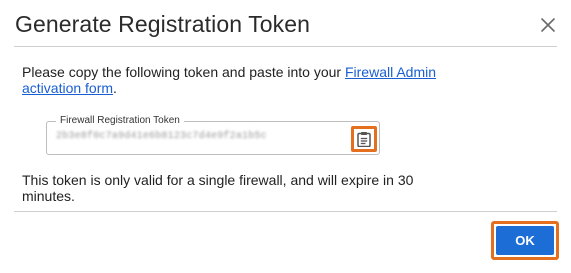  I want to click on clipboard-icon, so click(364, 139).